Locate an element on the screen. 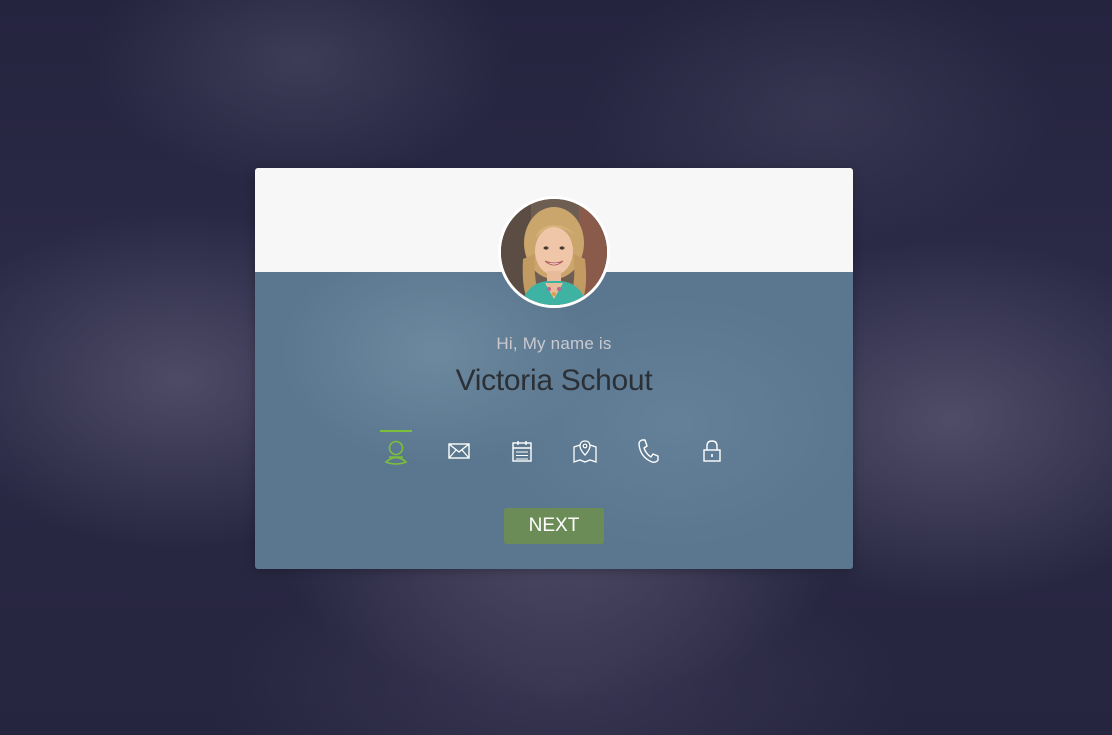 Image resolution: width=1112 pixels, height=735 pixels. email-icon is located at coordinates (459, 451).